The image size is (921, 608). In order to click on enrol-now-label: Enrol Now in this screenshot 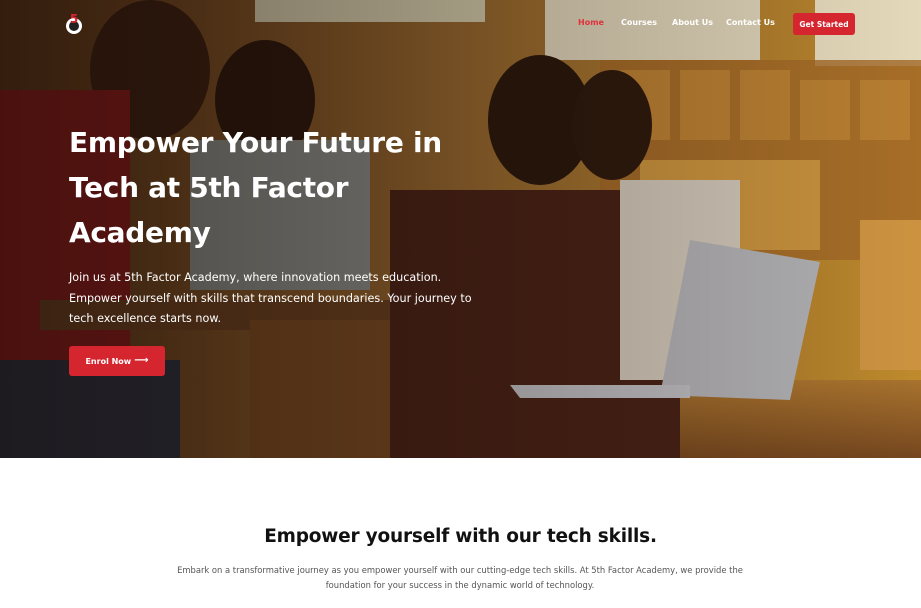, I will do `click(108, 361)`.